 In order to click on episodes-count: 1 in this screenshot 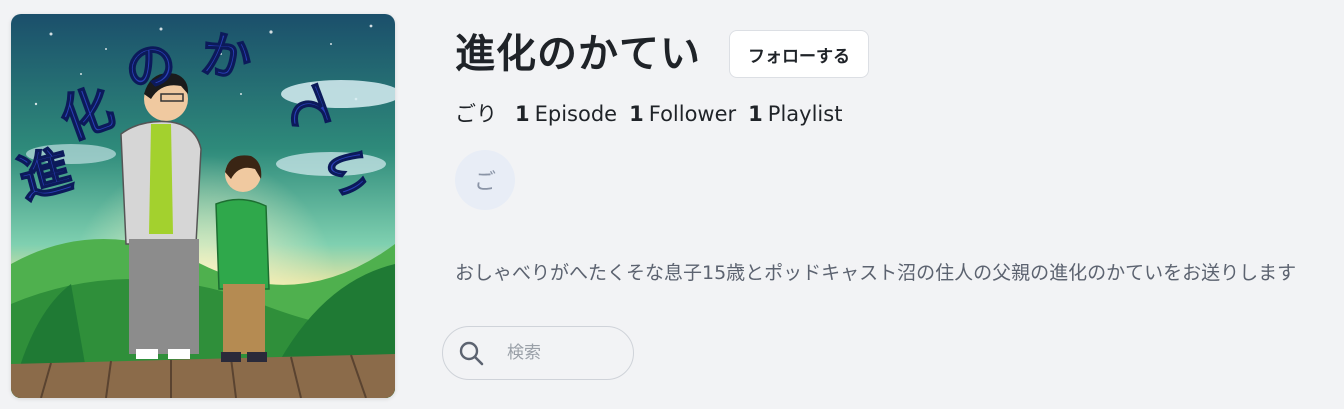, I will do `click(522, 114)`.